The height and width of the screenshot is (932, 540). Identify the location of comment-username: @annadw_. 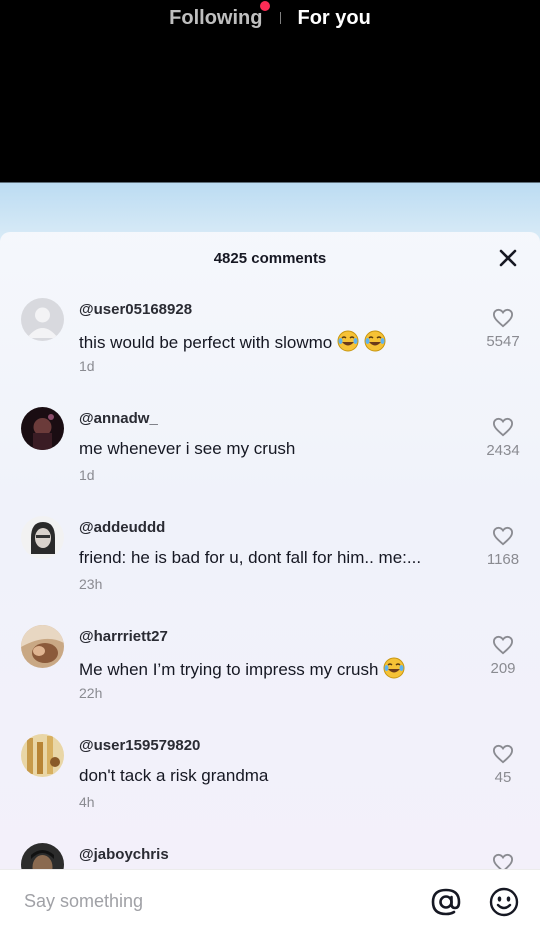
(118, 418).